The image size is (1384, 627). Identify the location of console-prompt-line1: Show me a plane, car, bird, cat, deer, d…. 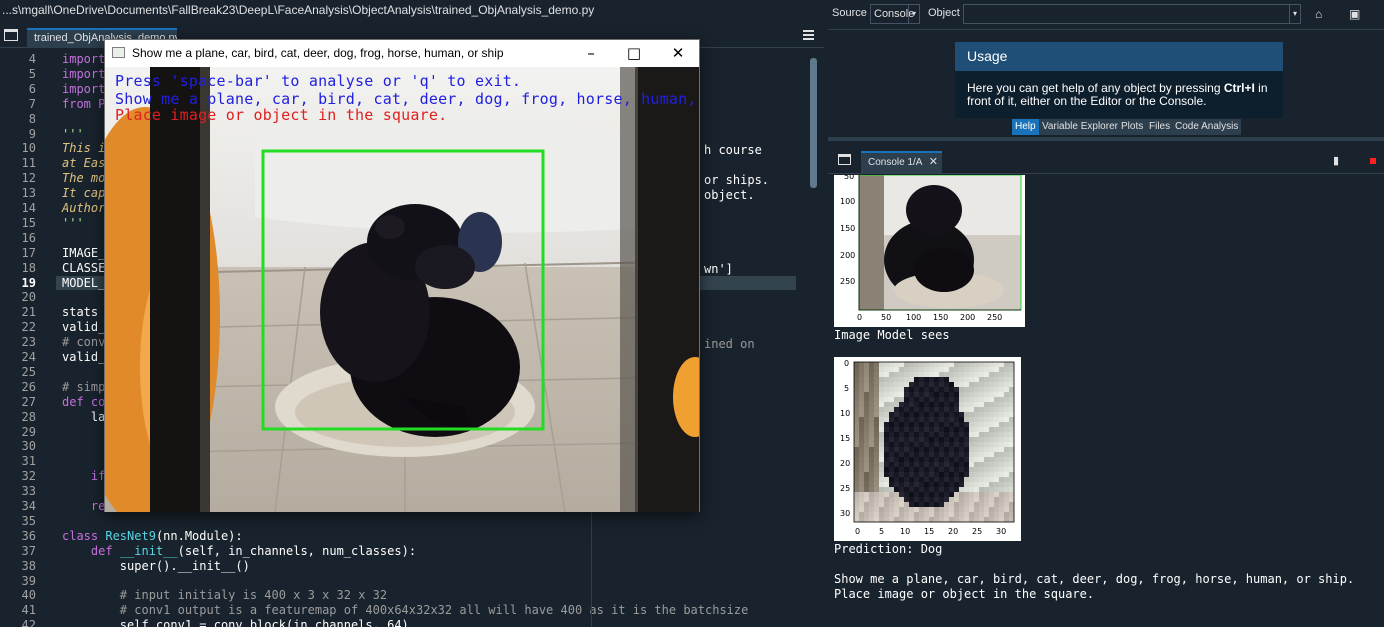
(1094, 579).